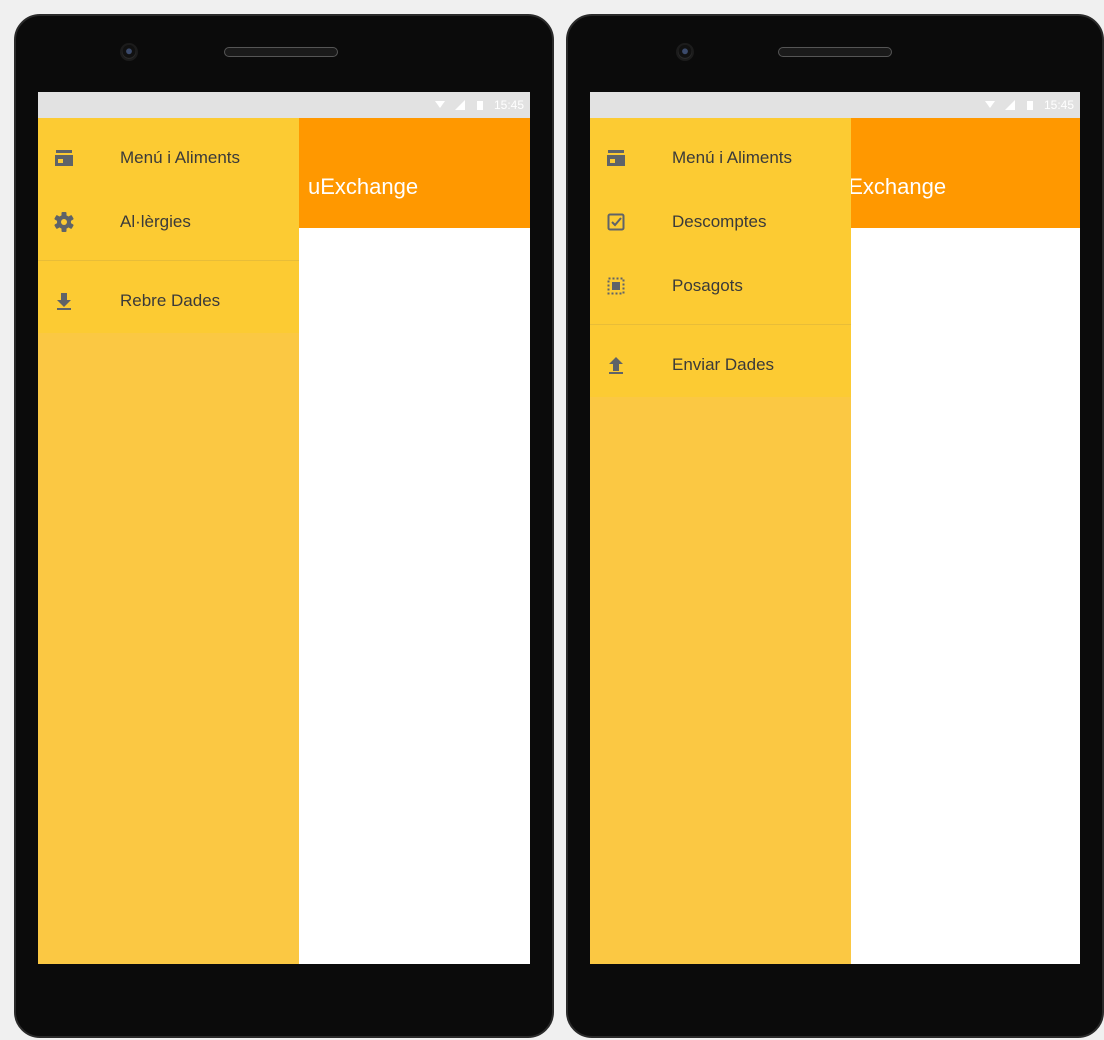 Image resolution: width=1104 pixels, height=1040 pixels. What do you see at coordinates (155, 221) in the screenshot?
I see `drawer-item-label: Al·lèrgies` at bounding box center [155, 221].